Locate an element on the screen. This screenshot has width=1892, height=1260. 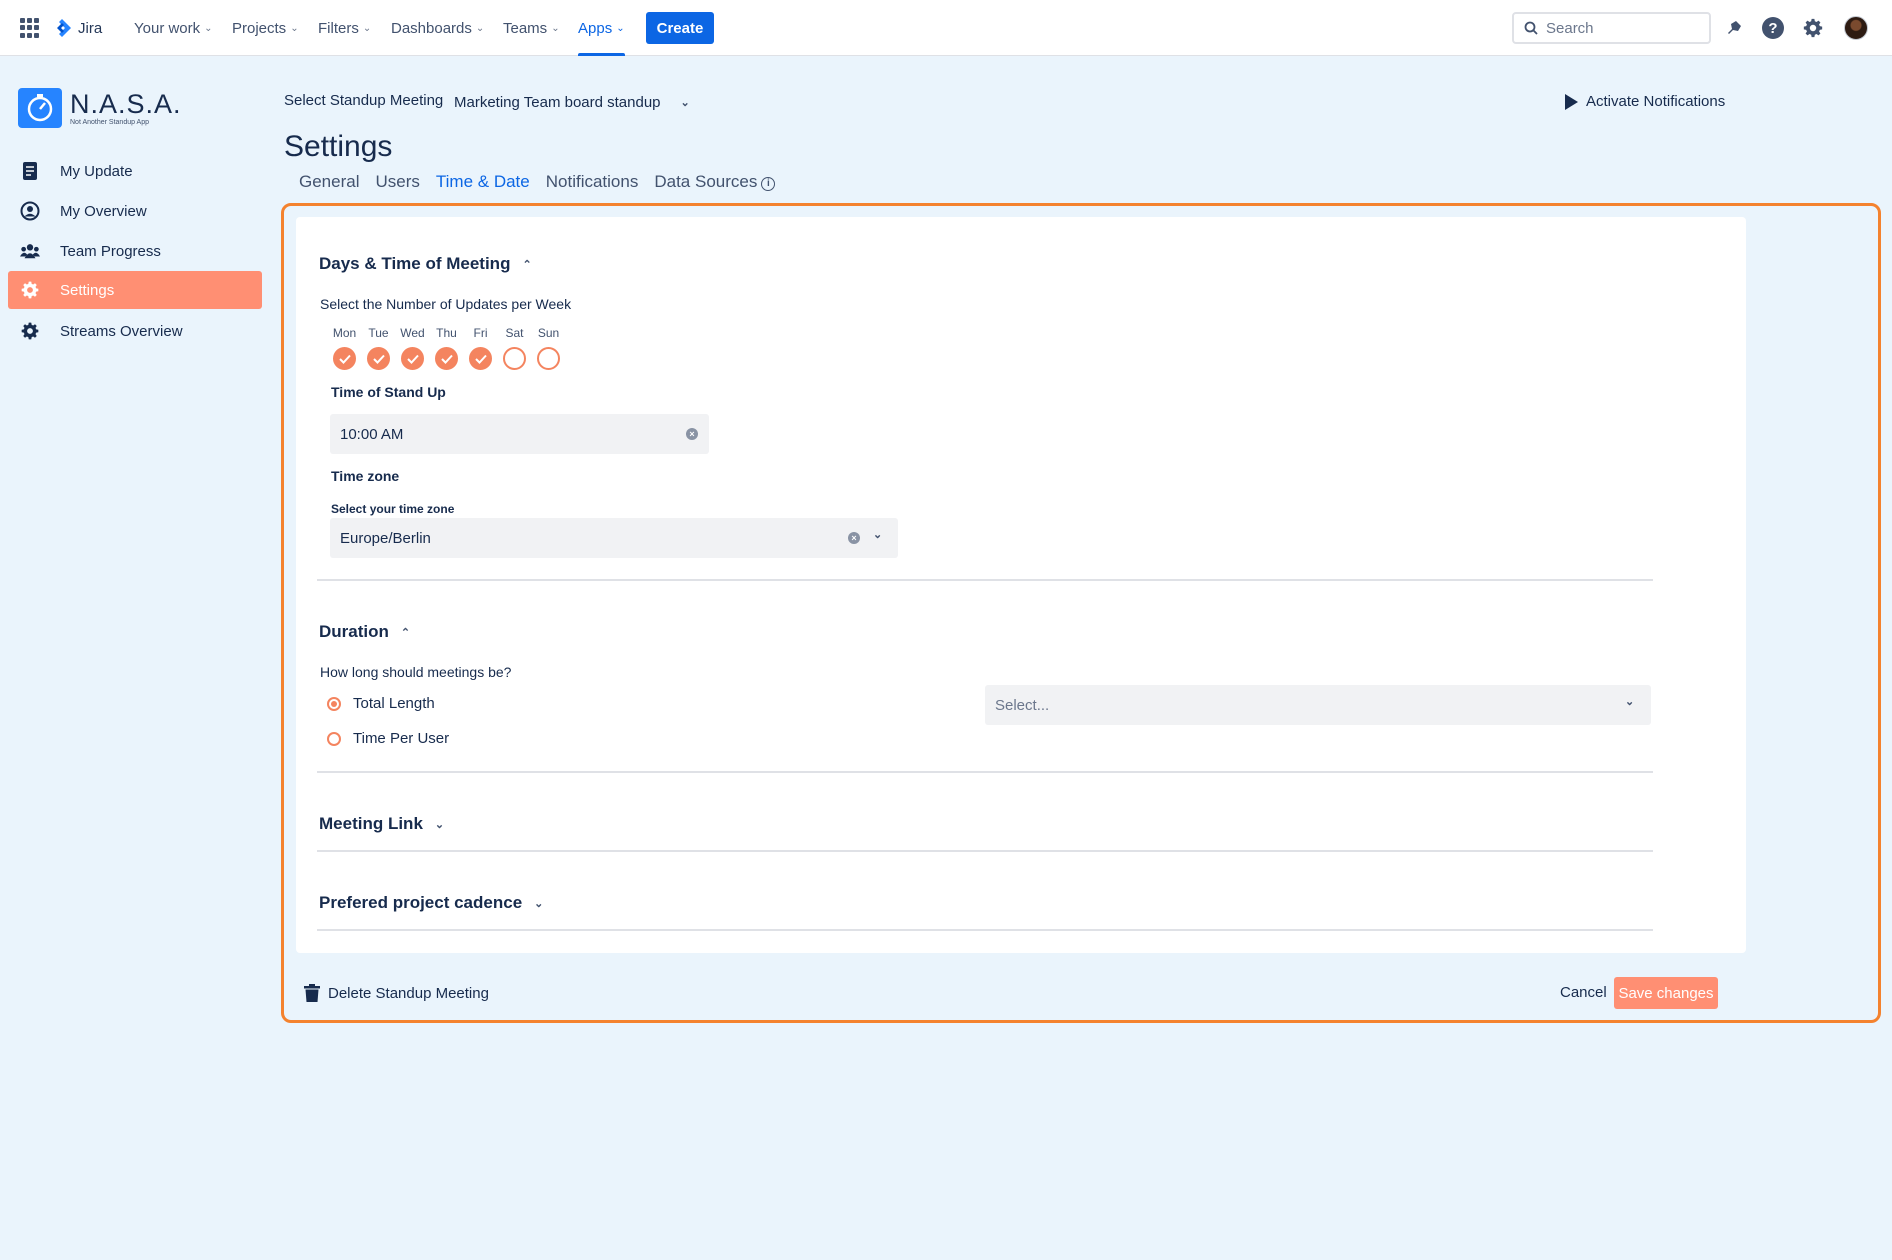
avatar is located at coordinates (1856, 28).